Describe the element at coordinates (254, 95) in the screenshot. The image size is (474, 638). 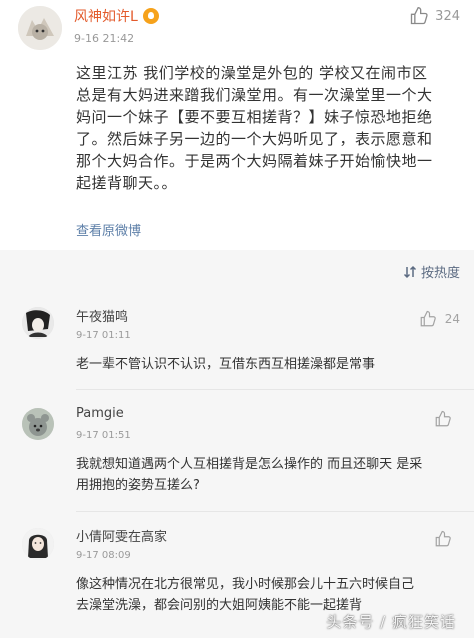
I see `post-body-line: 总是有大妈进来蹭我们澡堂用。有一次澡堂里一个大` at that location.